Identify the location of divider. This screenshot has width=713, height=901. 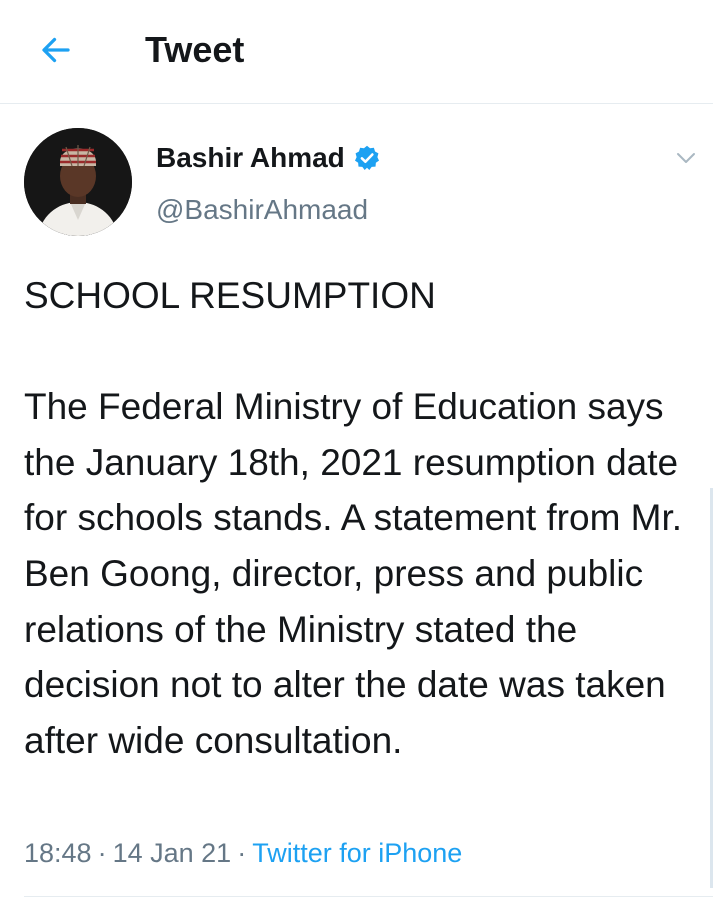
(368, 896).